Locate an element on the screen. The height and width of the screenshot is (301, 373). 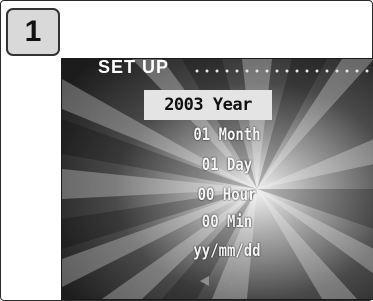
menu-item-date-format: yy/mm/dd is located at coordinates (227, 251).